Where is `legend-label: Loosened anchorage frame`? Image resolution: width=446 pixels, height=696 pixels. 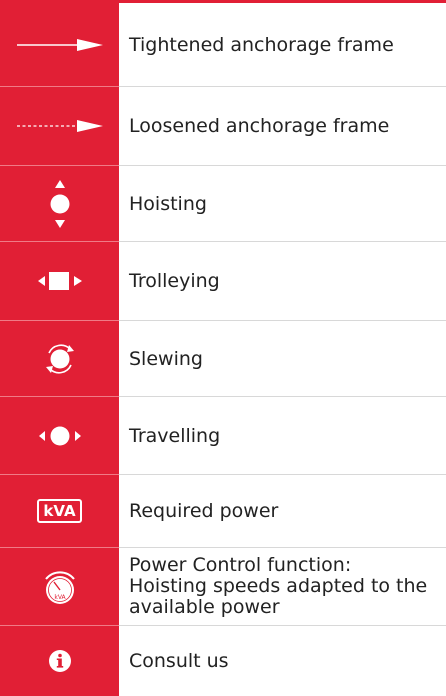 legend-label: Loosened anchorage frame is located at coordinates (259, 126).